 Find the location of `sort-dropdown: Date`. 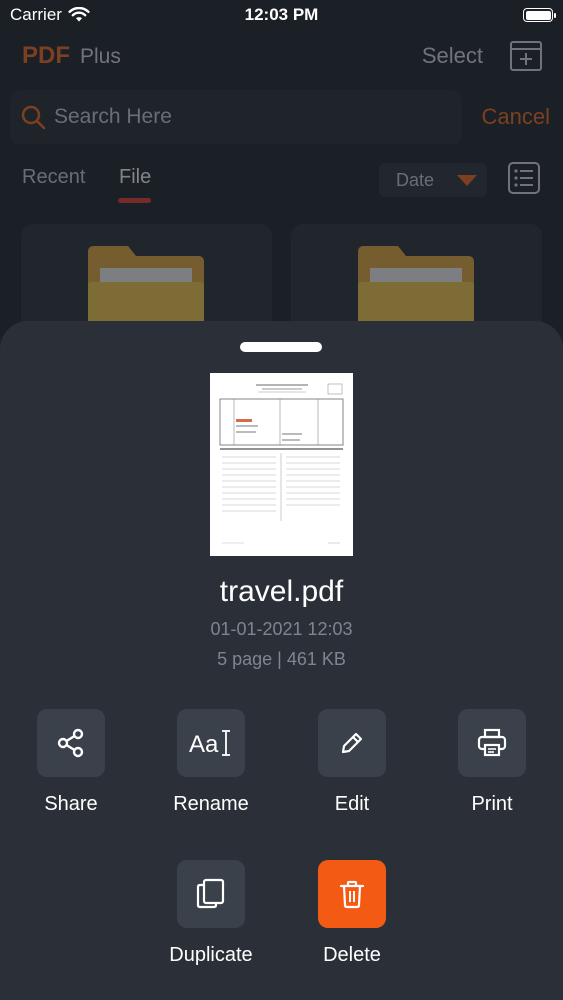

sort-dropdown: Date is located at coordinates (433, 180).